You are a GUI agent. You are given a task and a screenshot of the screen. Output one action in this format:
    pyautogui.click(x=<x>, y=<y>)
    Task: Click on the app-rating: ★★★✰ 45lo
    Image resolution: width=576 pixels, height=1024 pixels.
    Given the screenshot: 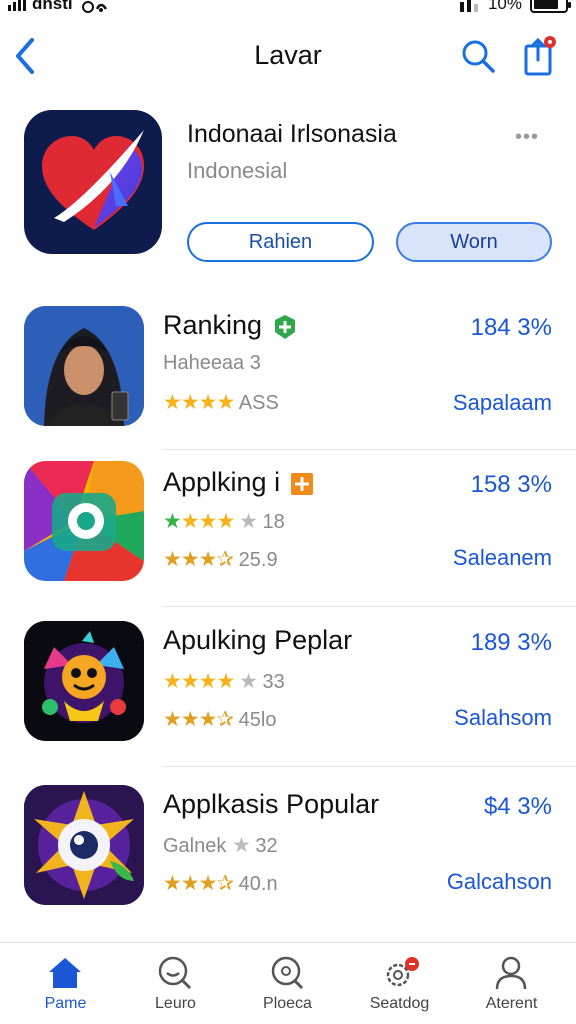 What is the action you would take?
    pyautogui.click(x=219, y=719)
    